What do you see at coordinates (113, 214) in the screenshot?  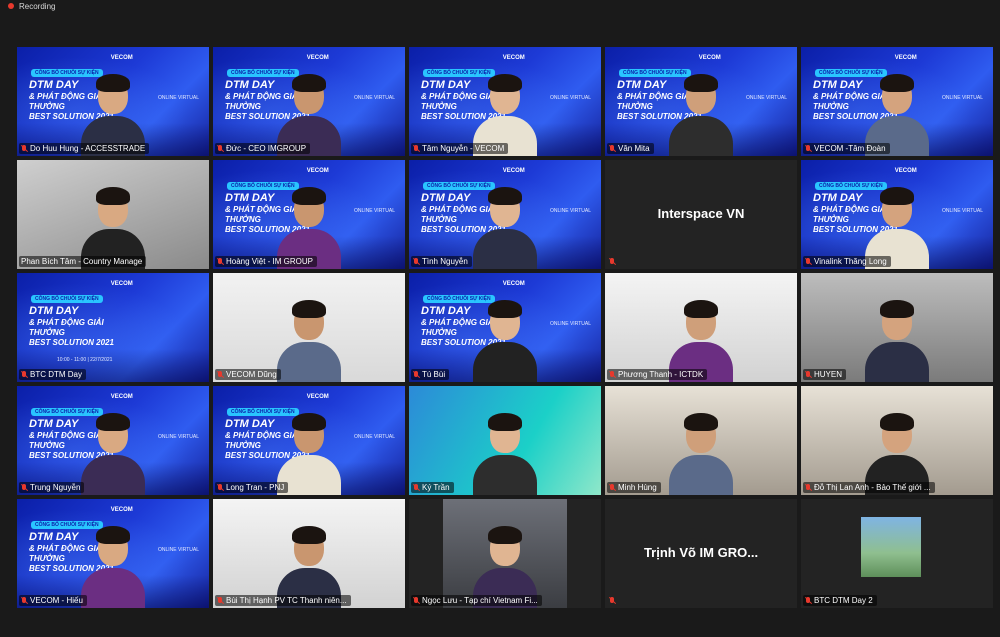 I see `participant-tile: Phan Bích Tâm - Country Manage` at bounding box center [113, 214].